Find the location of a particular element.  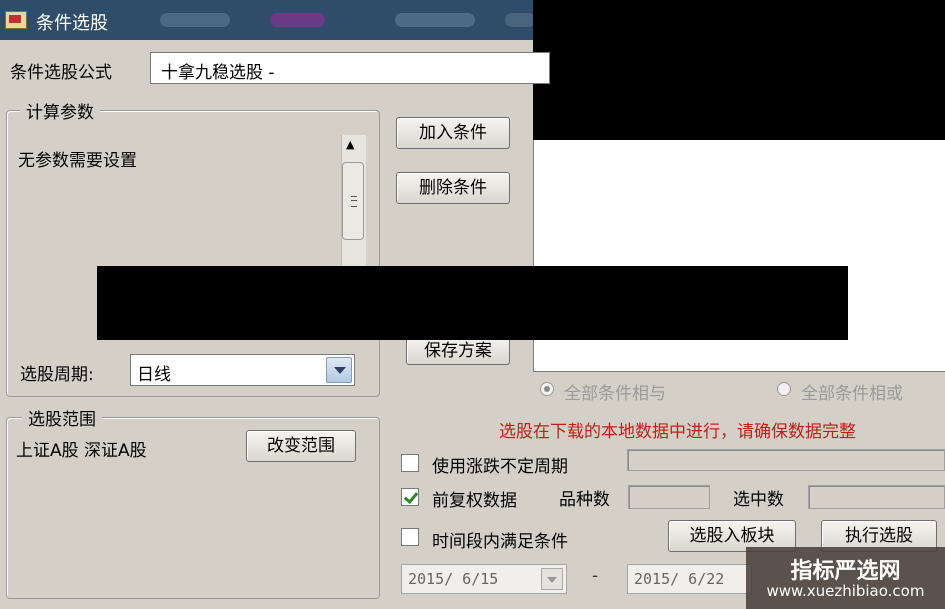

all-and-radio is located at coordinates (547, 389).